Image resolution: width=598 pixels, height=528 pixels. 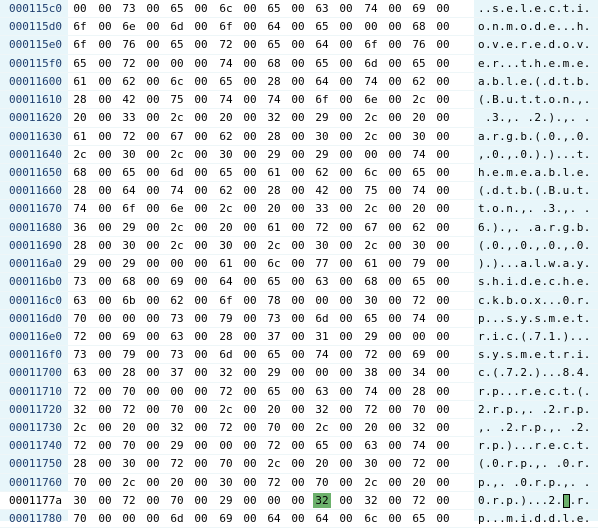 What do you see at coordinates (534, 44) in the screenshot?
I see `ascii-text: o.v.e.r.e.d.o.v.` at bounding box center [534, 44].